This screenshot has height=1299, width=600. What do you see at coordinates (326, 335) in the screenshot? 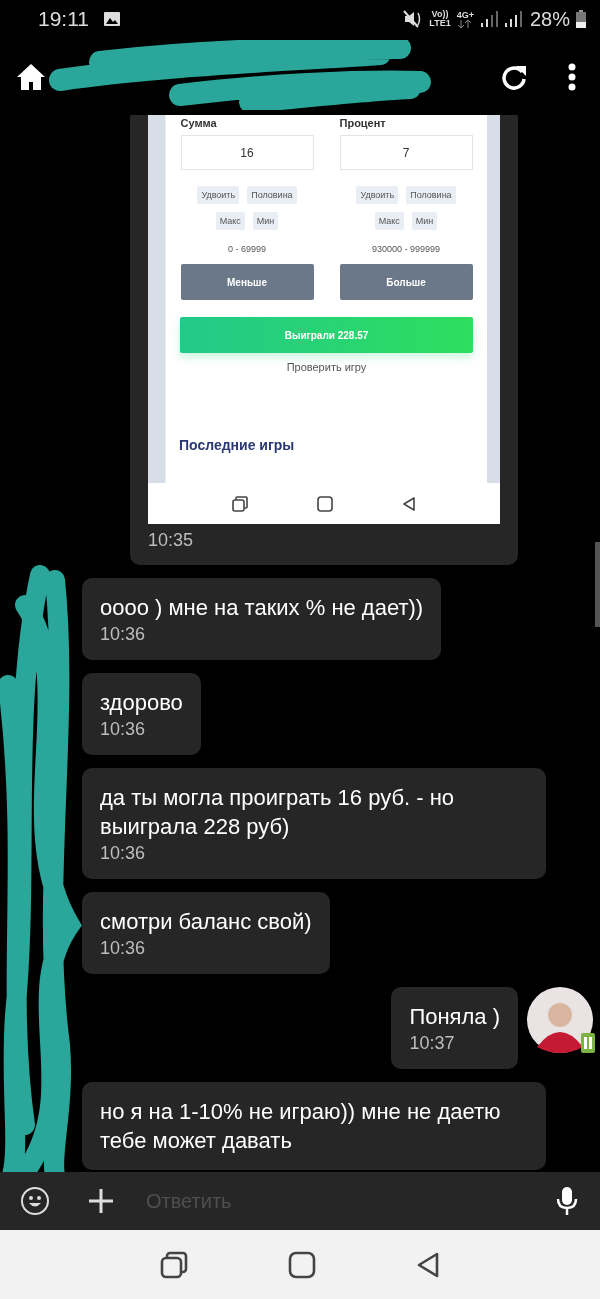
I see `result-button: Выиграли 228.57` at bounding box center [326, 335].